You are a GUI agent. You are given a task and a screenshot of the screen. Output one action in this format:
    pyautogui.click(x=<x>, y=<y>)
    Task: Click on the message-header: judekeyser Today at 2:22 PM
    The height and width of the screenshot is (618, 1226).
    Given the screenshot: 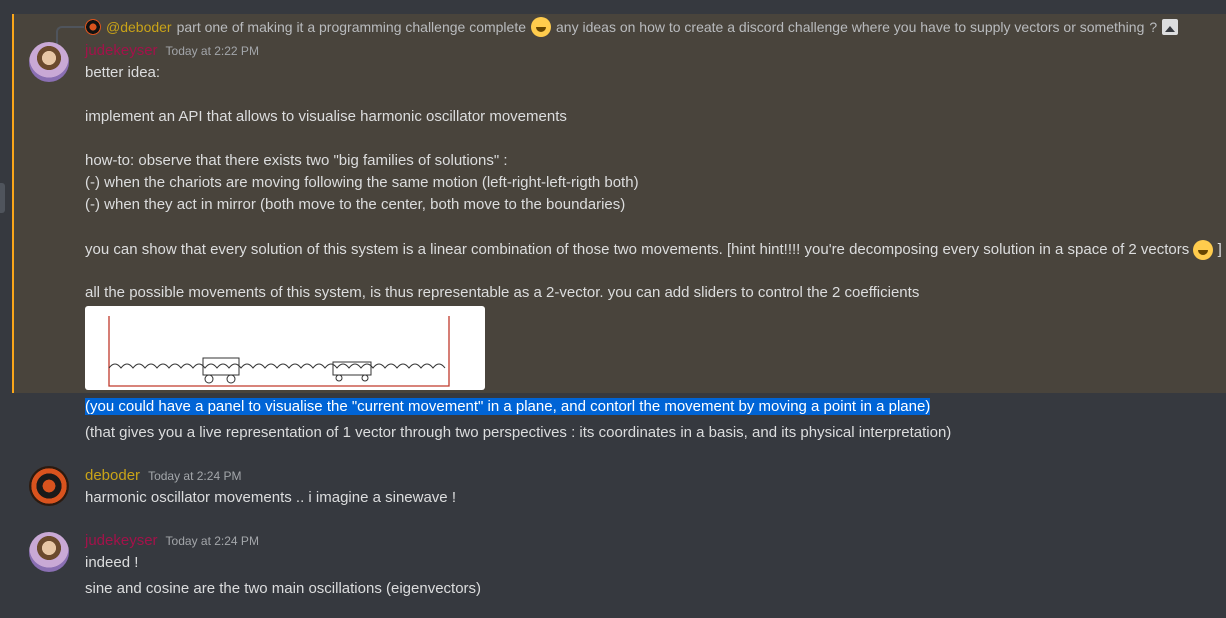 What is the action you would take?
    pyautogui.click(x=172, y=50)
    